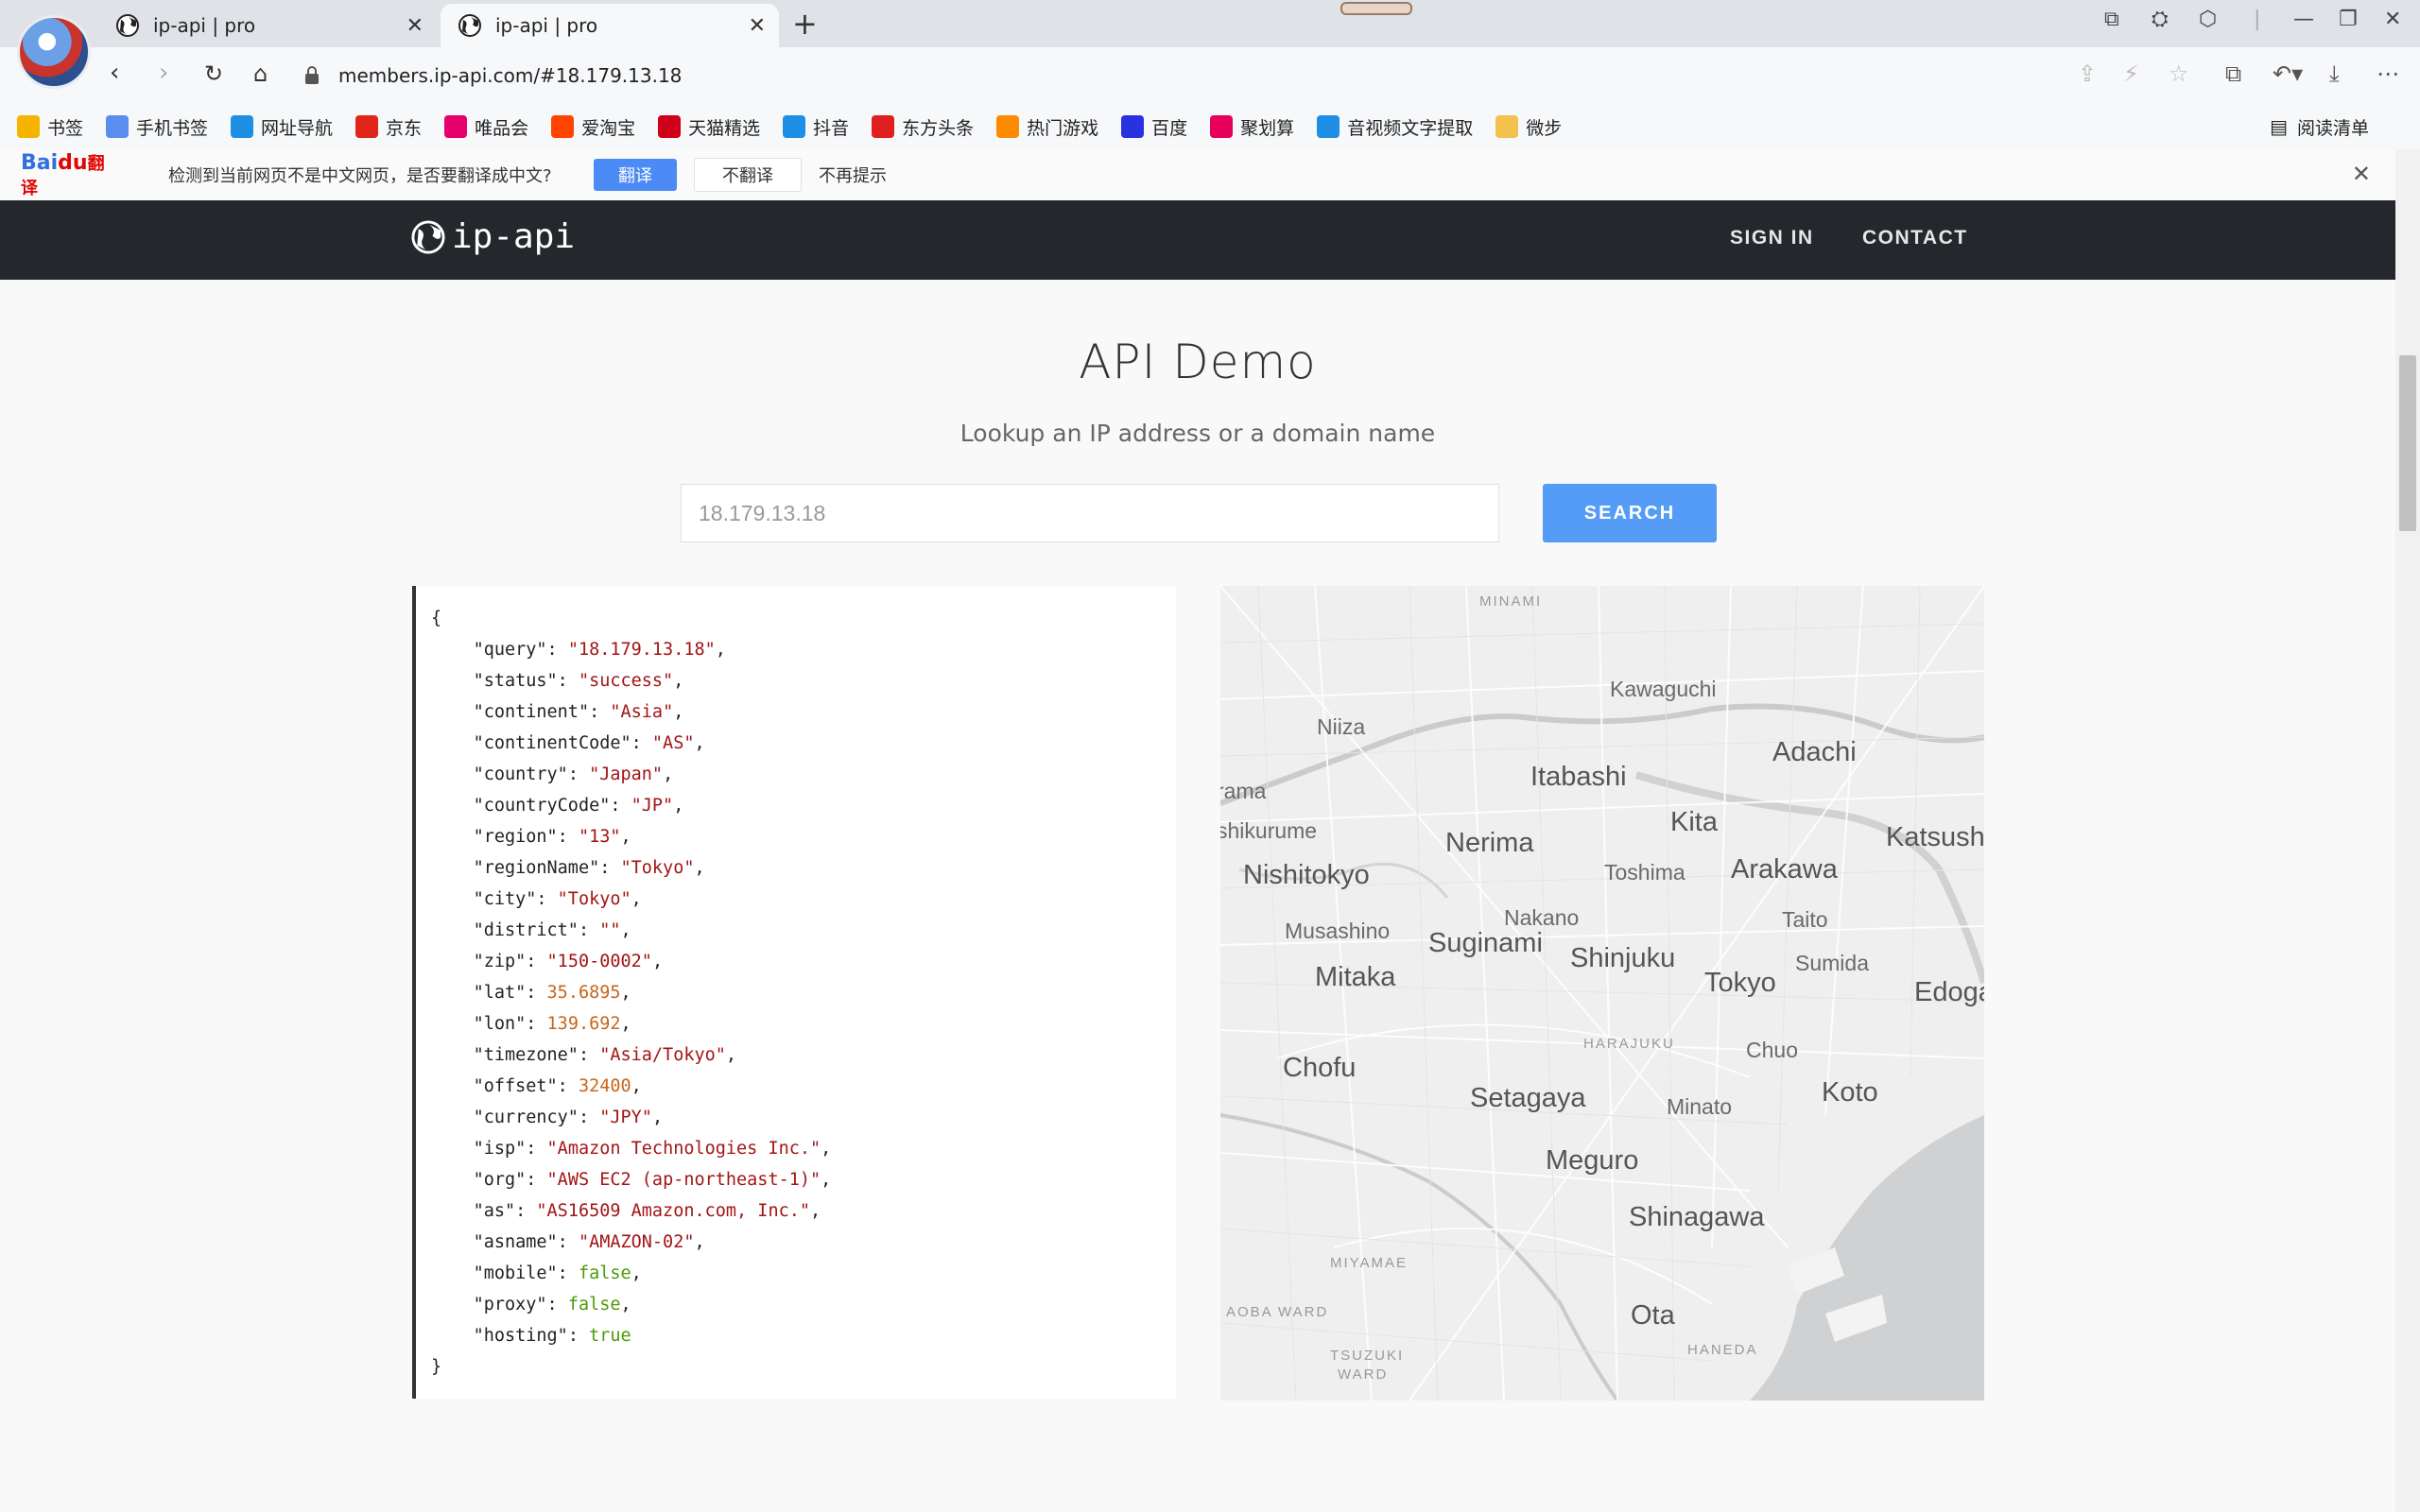 The width and height of the screenshot is (2420, 1512). What do you see at coordinates (1644, 872) in the screenshot?
I see `map-label: Toshima` at bounding box center [1644, 872].